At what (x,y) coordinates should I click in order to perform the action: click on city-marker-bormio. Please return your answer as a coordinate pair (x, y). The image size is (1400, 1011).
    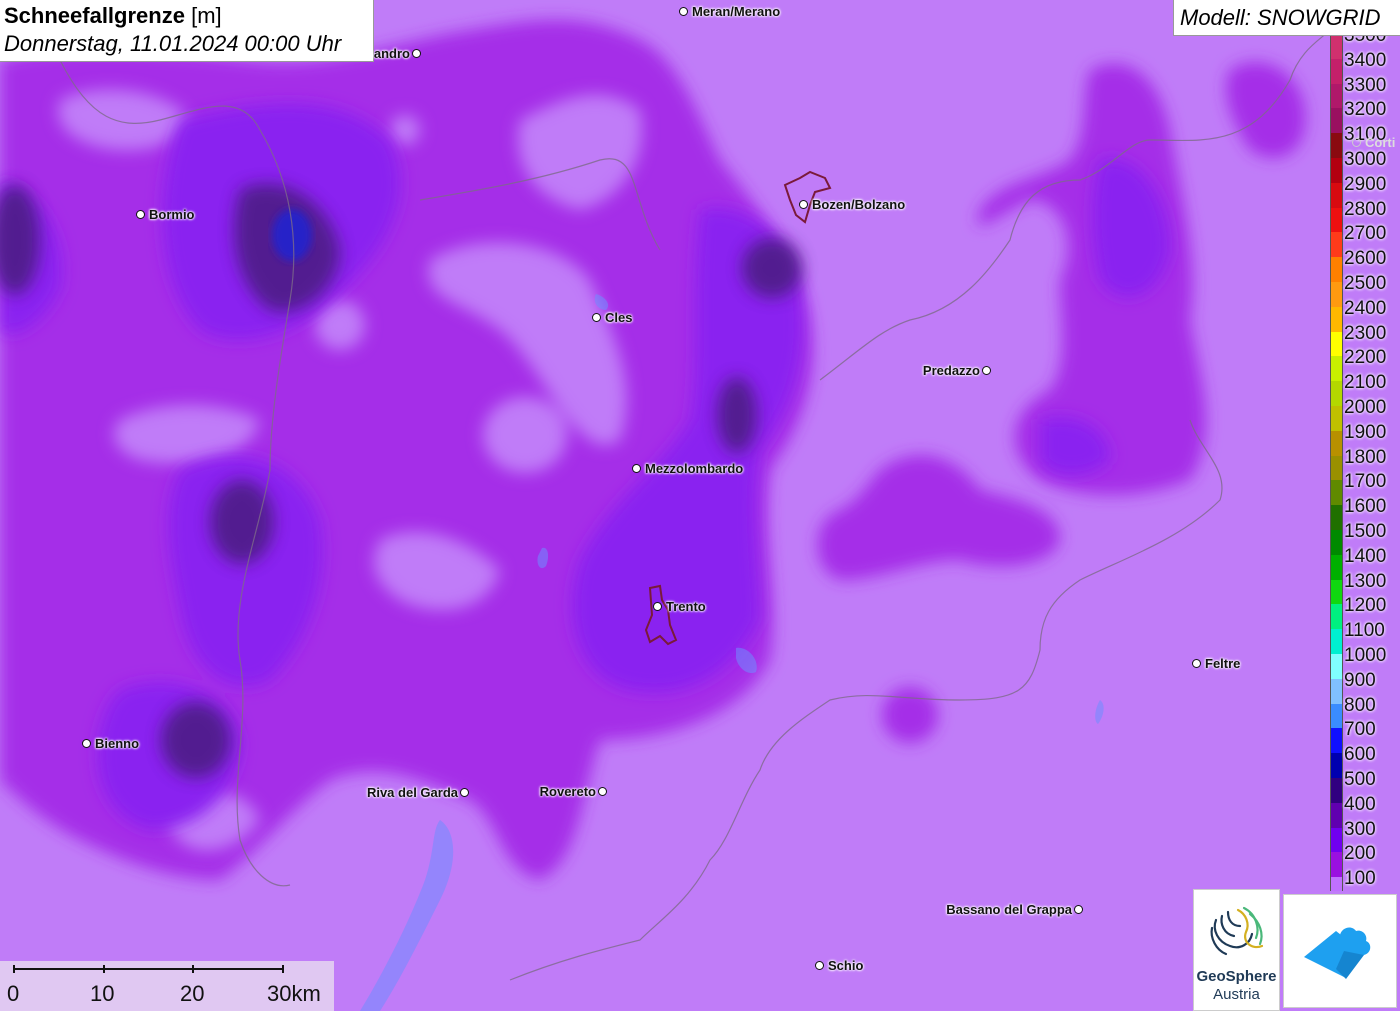
    Looking at the image, I should click on (140, 214).